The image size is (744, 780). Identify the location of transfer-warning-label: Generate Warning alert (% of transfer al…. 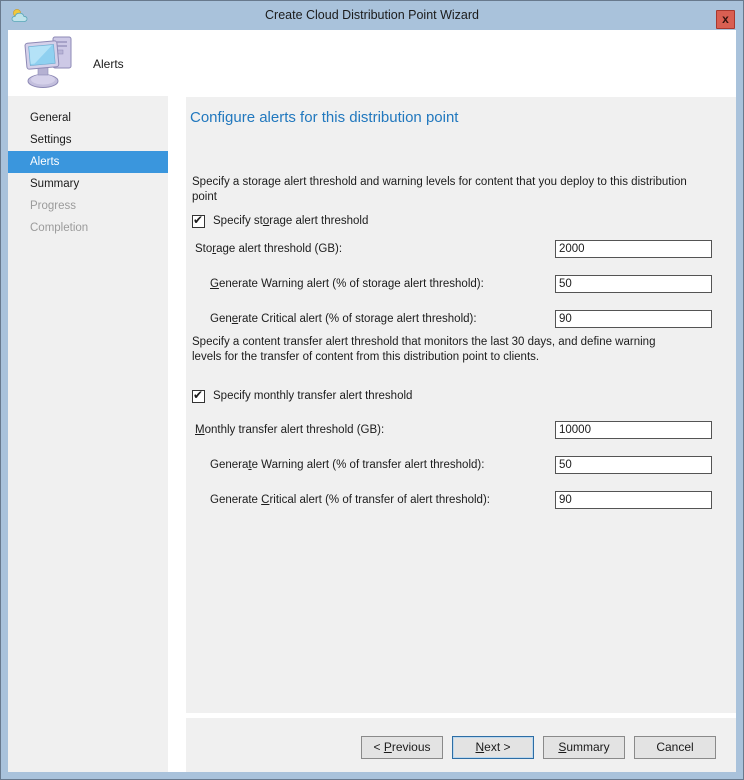
(347, 465).